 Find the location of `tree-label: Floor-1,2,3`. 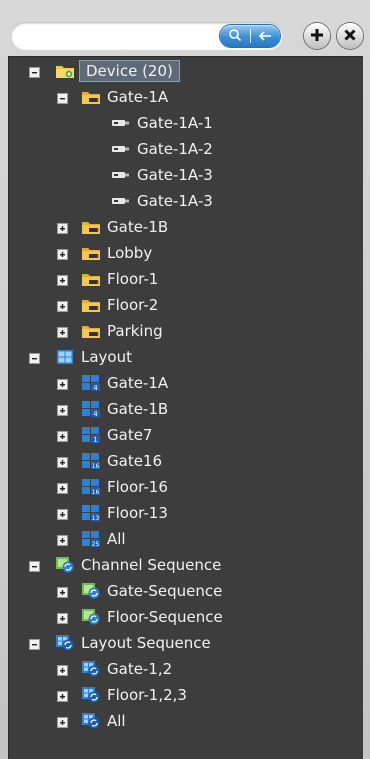

tree-label: Floor-1,2,3 is located at coordinates (147, 695).